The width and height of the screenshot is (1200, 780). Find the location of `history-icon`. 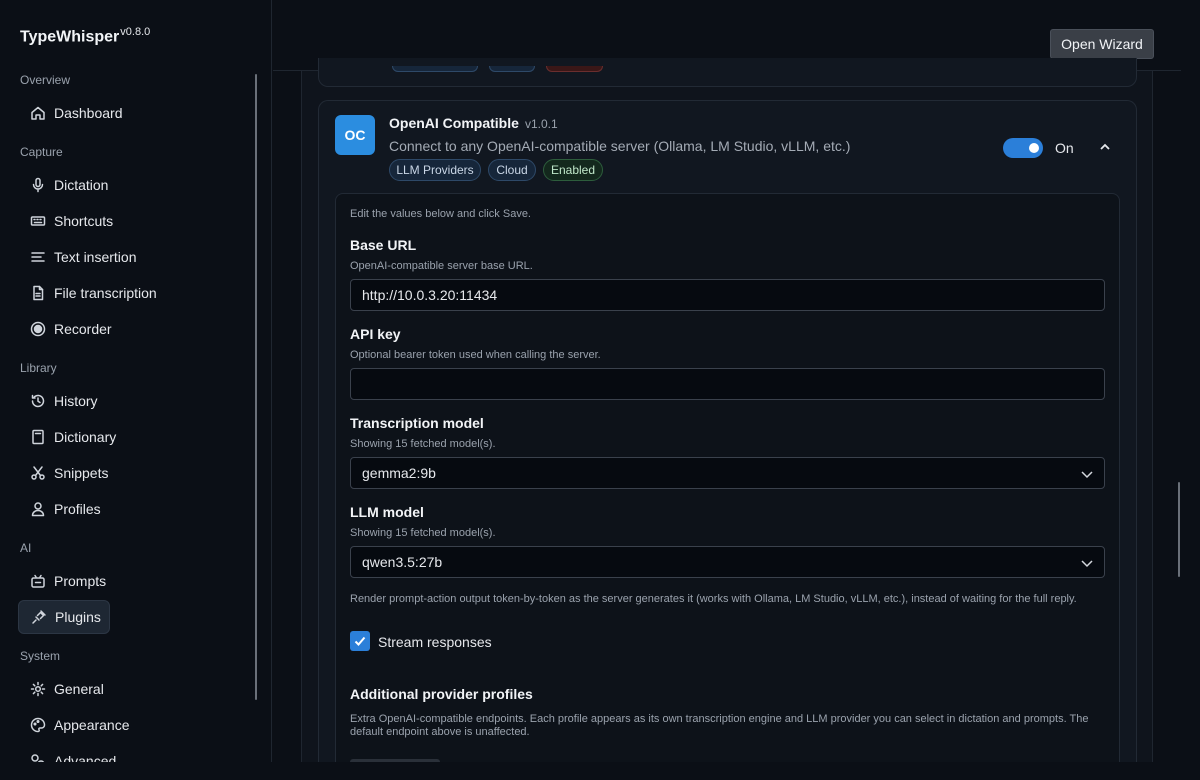

history-icon is located at coordinates (38, 401).